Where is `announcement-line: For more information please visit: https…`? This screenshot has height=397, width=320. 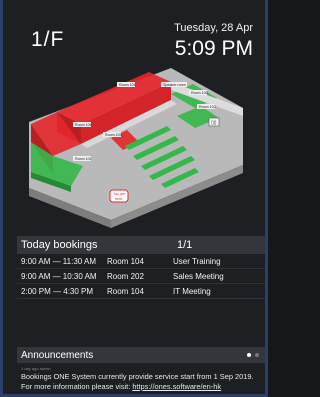 announcement-line: For more information please visit: https… is located at coordinates (141, 387).